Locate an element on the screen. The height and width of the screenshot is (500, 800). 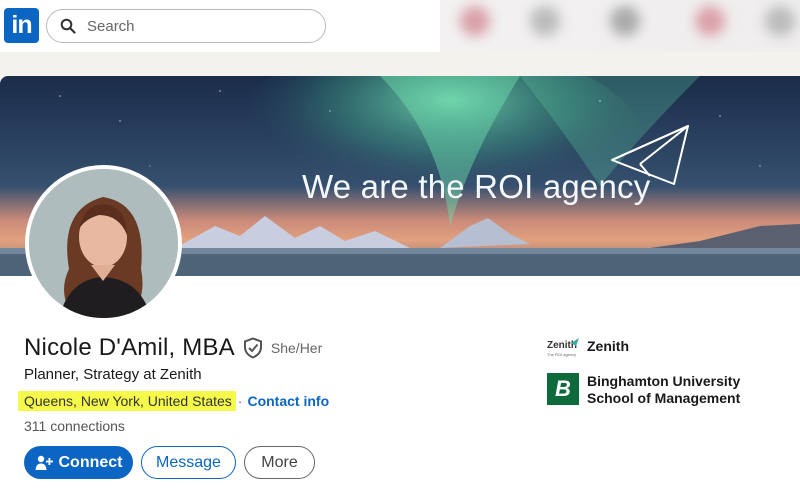
top-nav: in is located at coordinates (400, 26).